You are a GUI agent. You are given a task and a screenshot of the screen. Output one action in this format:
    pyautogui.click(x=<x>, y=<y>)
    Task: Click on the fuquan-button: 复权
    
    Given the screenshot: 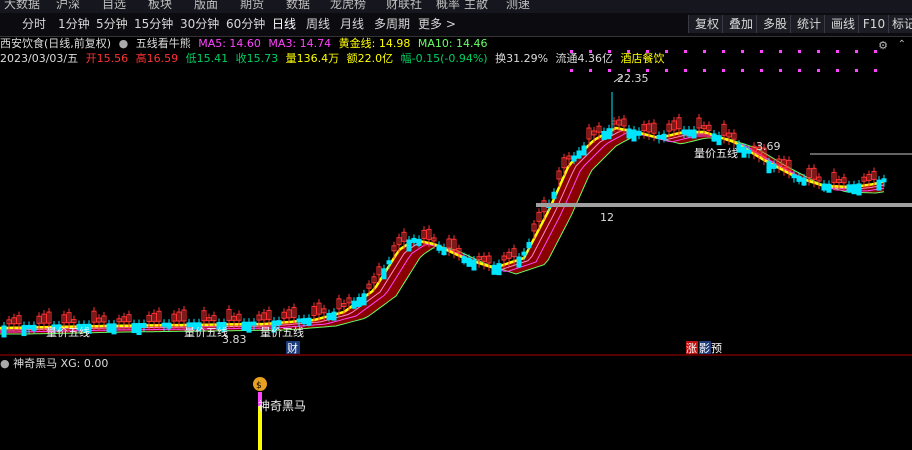 What is the action you would take?
    pyautogui.click(x=706, y=24)
    